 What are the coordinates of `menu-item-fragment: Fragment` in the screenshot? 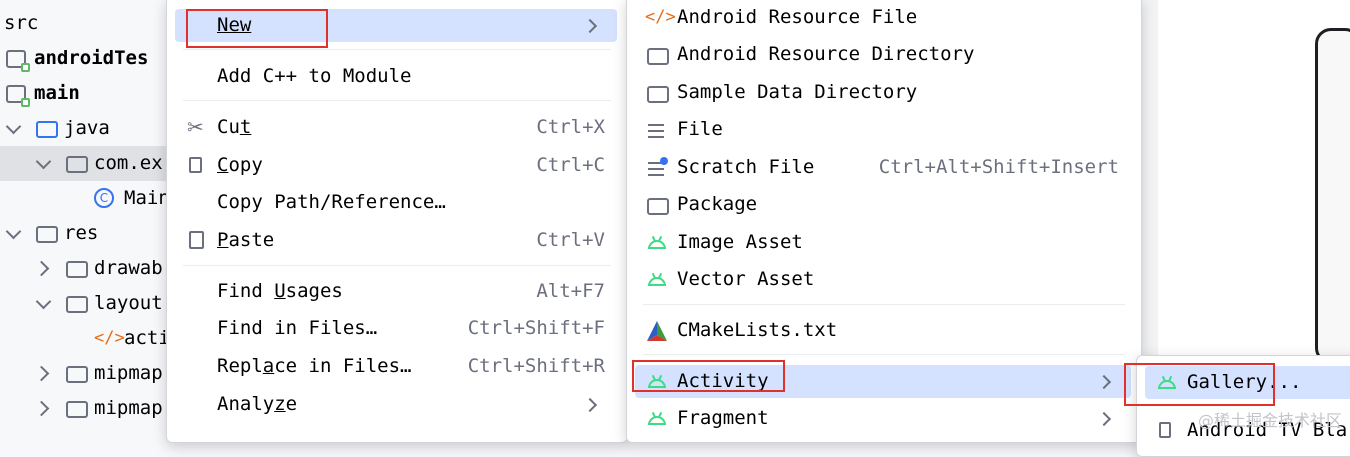 It's located at (883, 418).